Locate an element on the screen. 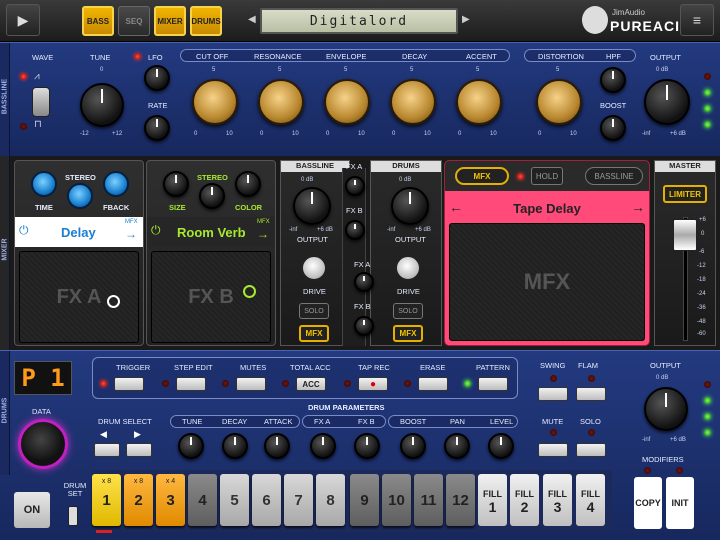 This screenshot has width=720, height=540. bass-fx-a-knob is located at coordinates (355, 186).